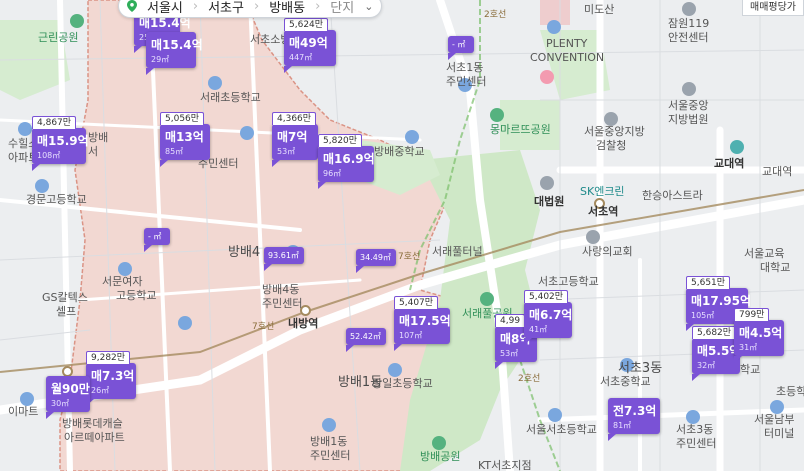 The width and height of the screenshot is (804, 471). Describe the element at coordinates (714, 332) in the screenshot. I see `marker-unit-price: 5,682만` at that location.